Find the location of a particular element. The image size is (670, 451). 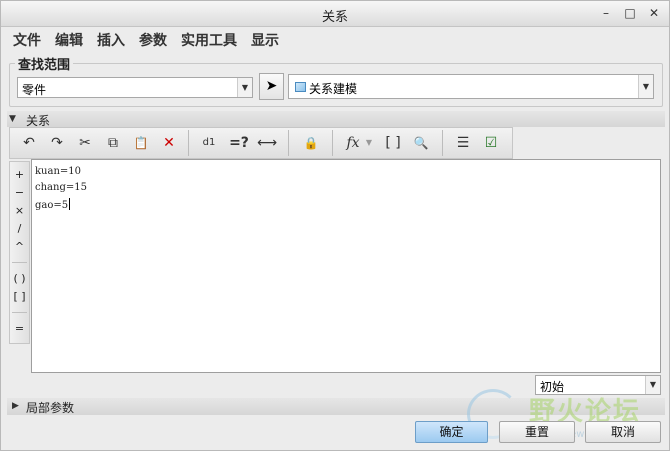

expand-triangle-icon: ▶ is located at coordinates (15, 406).